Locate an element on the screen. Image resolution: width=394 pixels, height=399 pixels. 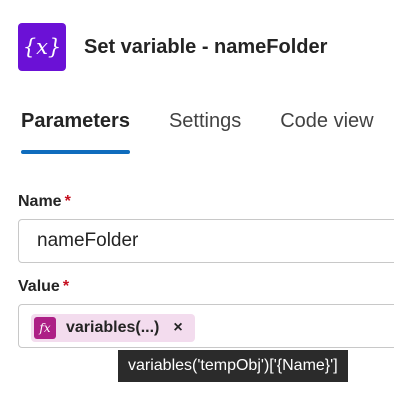
expression-tooltip: variables('tempObj')['{Name}'] is located at coordinates (233, 366).